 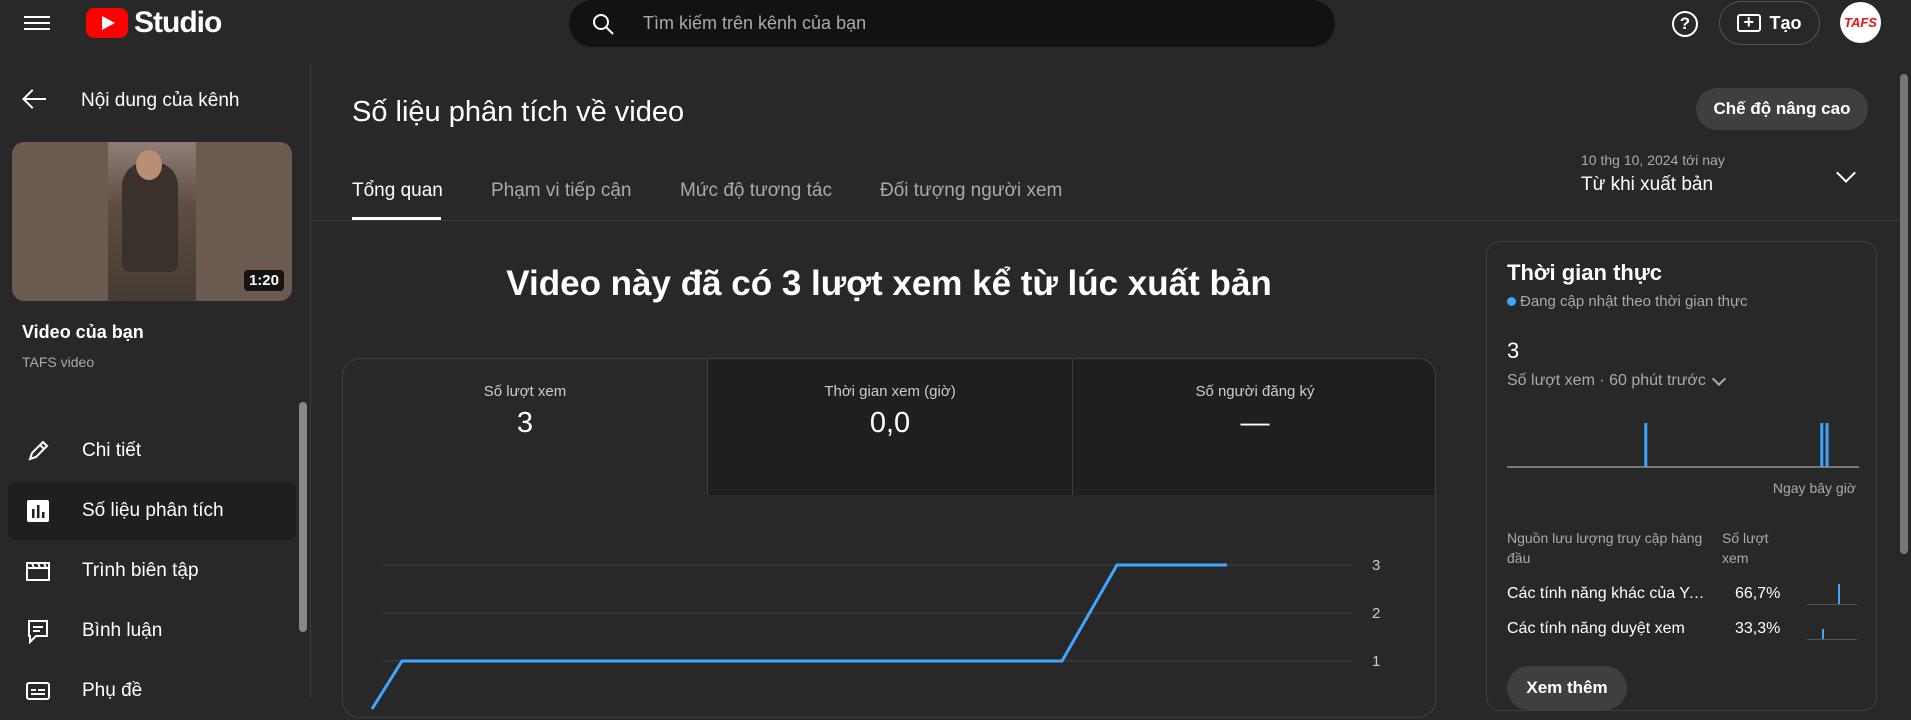 What do you see at coordinates (303, 517) in the screenshot?
I see `sidebar-scrollbar` at bounding box center [303, 517].